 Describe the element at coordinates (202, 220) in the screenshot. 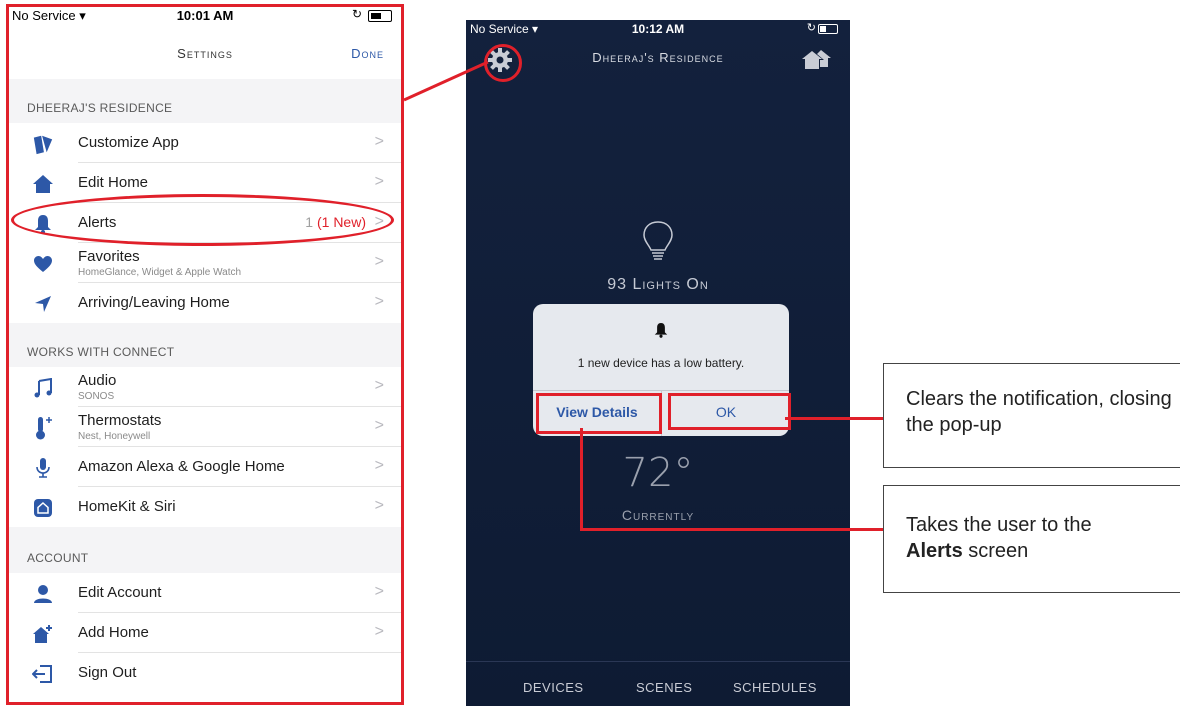

I see `alerts-highlight-ellipse` at that location.